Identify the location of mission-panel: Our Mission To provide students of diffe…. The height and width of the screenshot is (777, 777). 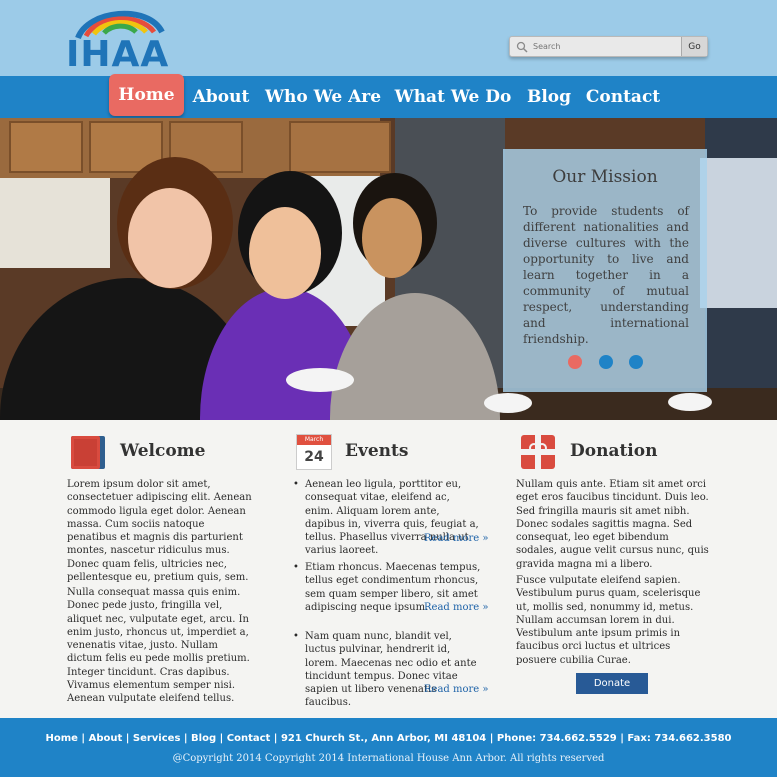
(605, 270).